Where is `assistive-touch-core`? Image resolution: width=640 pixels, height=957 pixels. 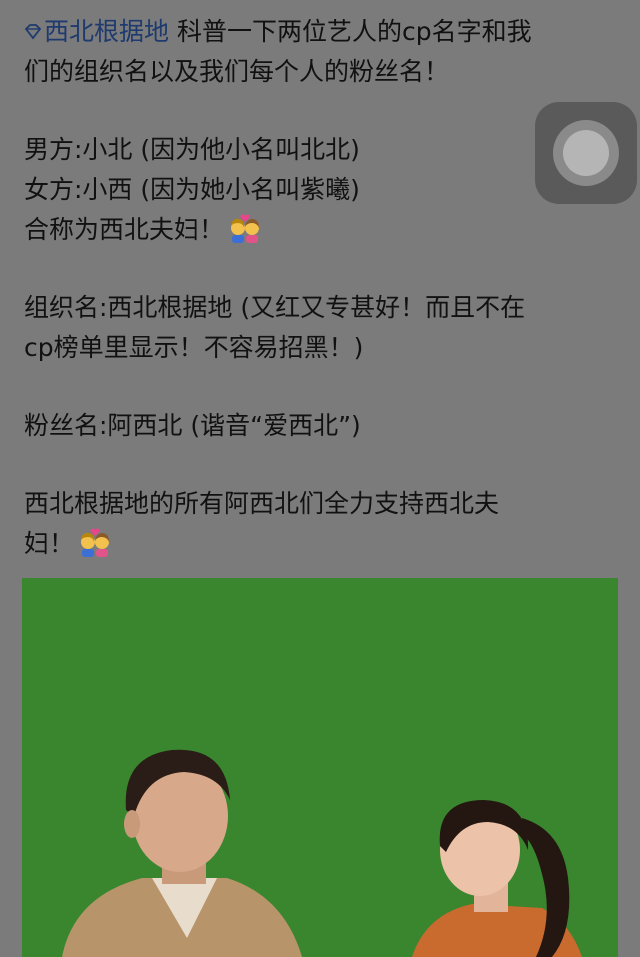 assistive-touch-core is located at coordinates (586, 153).